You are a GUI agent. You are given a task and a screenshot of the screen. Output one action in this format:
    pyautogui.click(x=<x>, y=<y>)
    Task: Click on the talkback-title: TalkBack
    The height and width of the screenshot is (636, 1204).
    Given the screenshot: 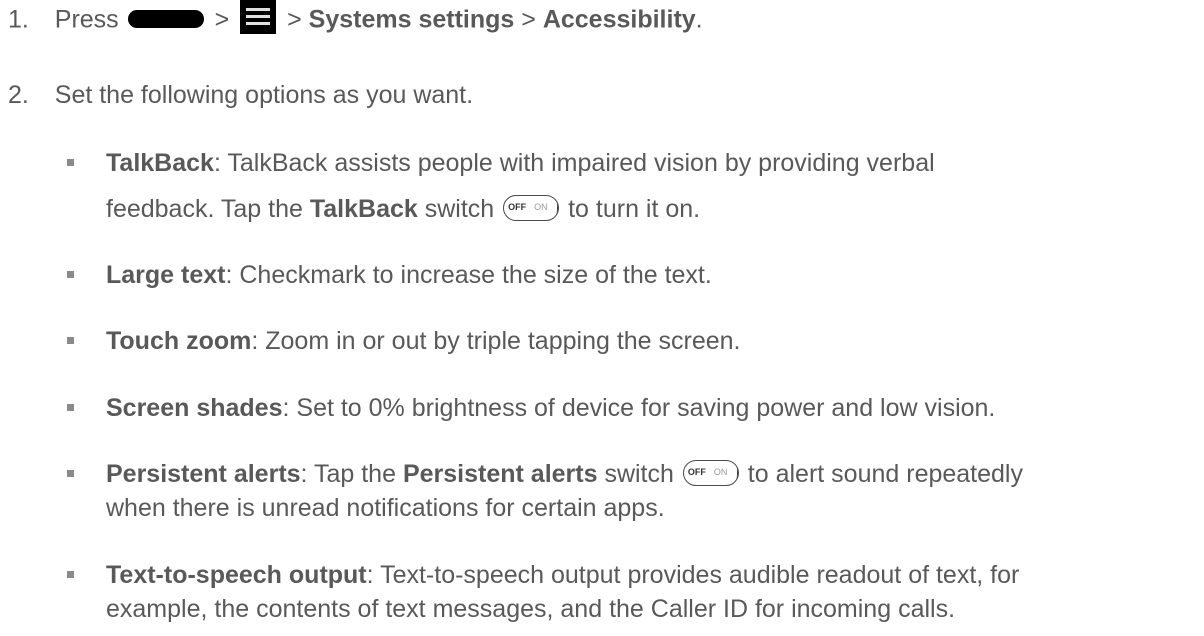 What is the action you would take?
    pyautogui.click(x=160, y=163)
    